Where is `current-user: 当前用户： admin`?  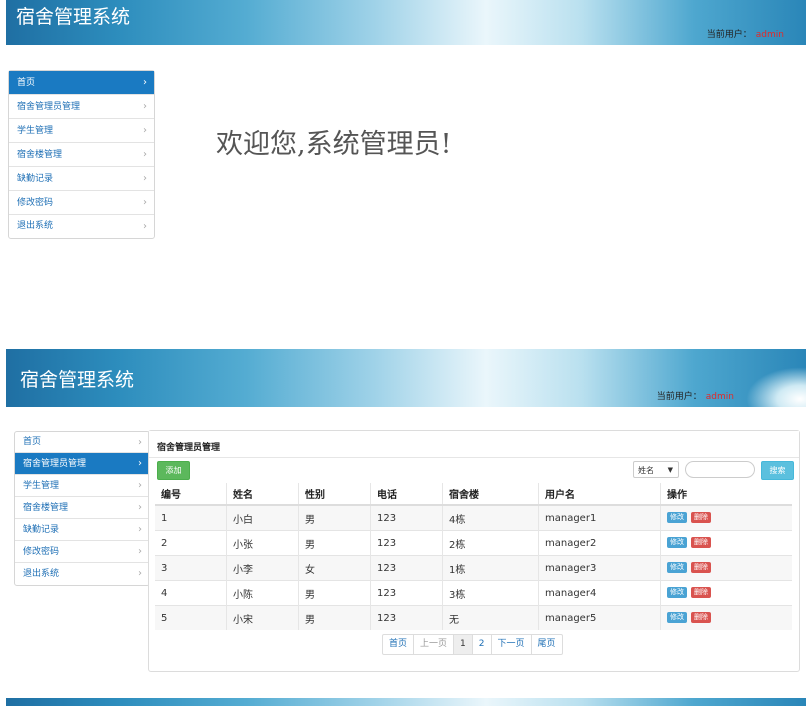 current-user: 当前用户： admin is located at coordinates (695, 395).